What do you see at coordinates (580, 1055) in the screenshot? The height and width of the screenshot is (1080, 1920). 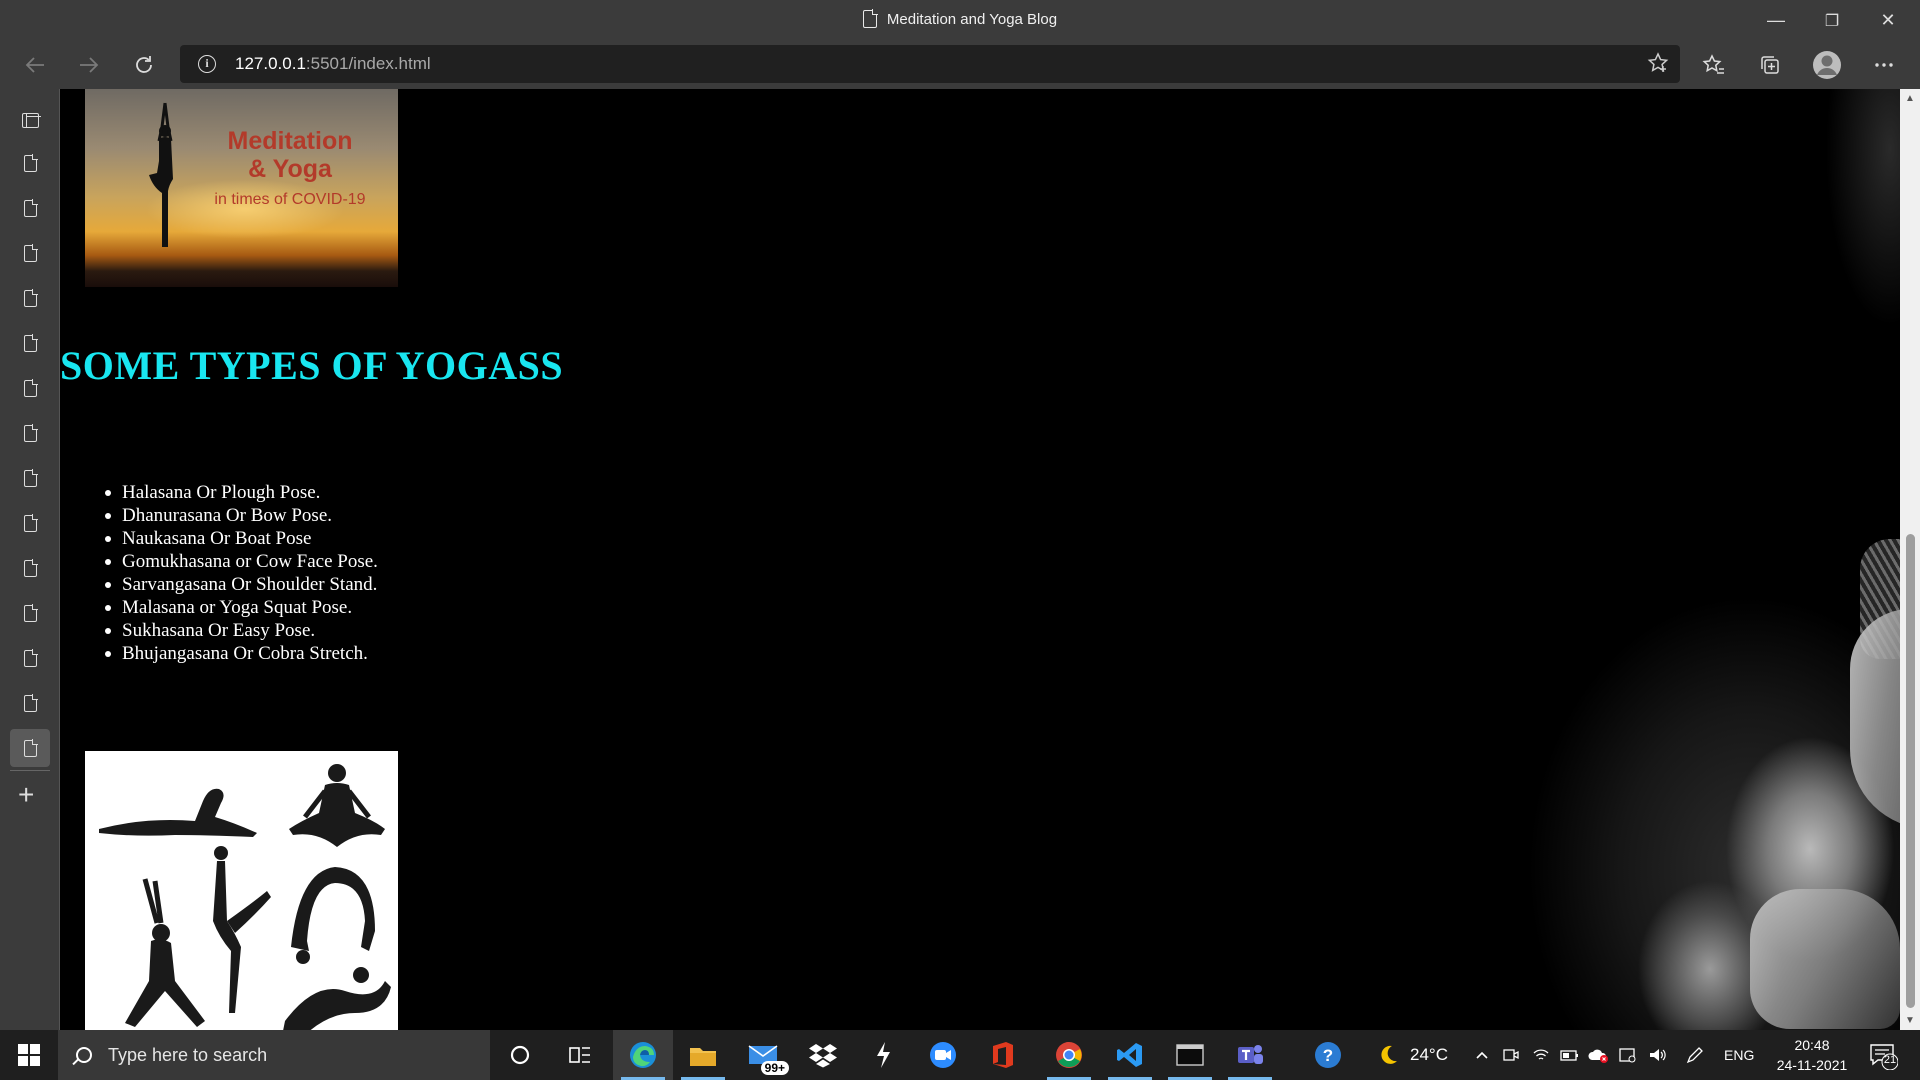 I see `task-view-button` at bounding box center [580, 1055].